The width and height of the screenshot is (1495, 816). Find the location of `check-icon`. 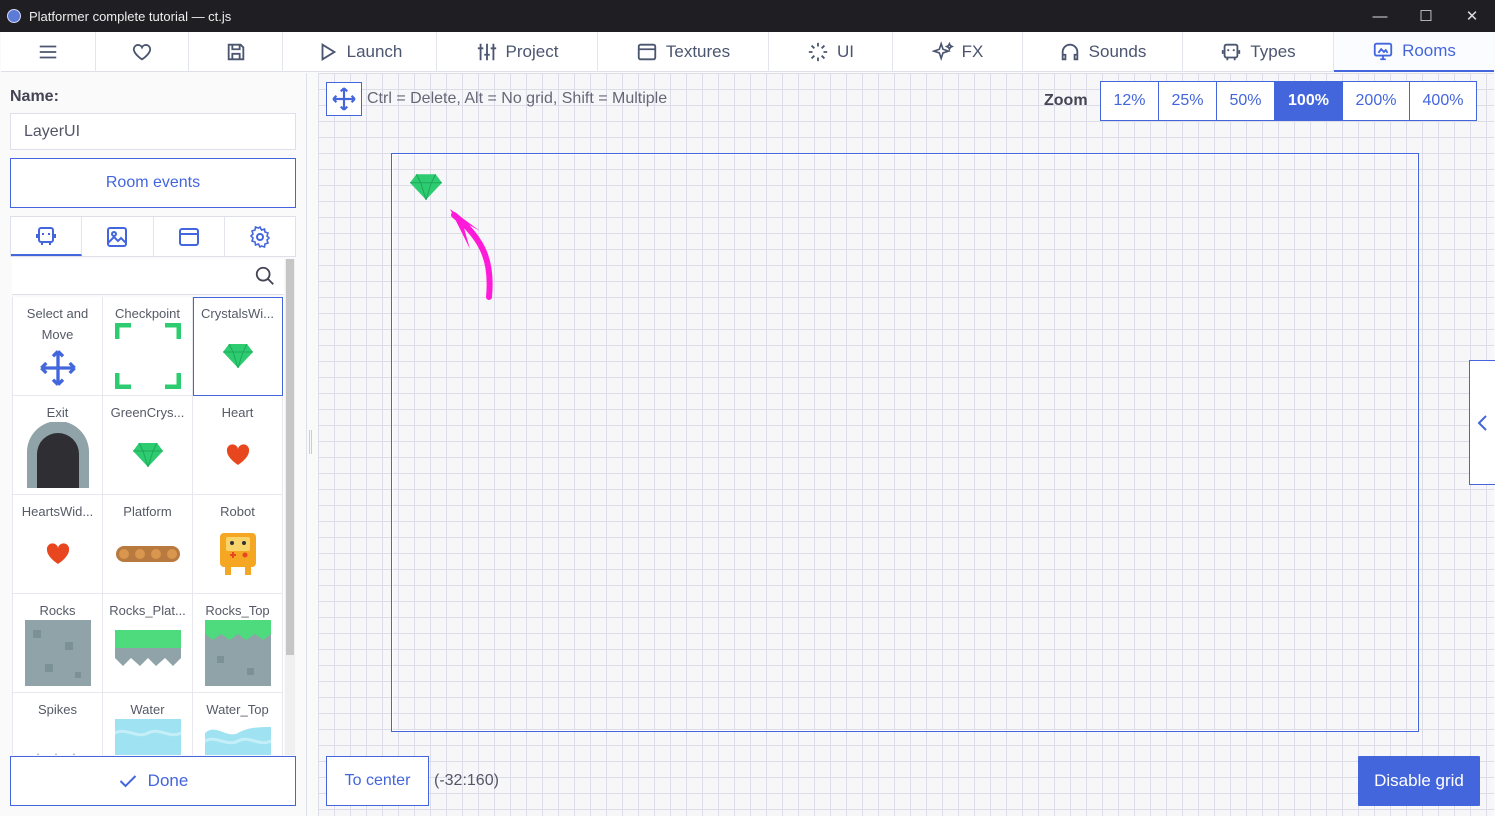

check-icon is located at coordinates (127, 781).